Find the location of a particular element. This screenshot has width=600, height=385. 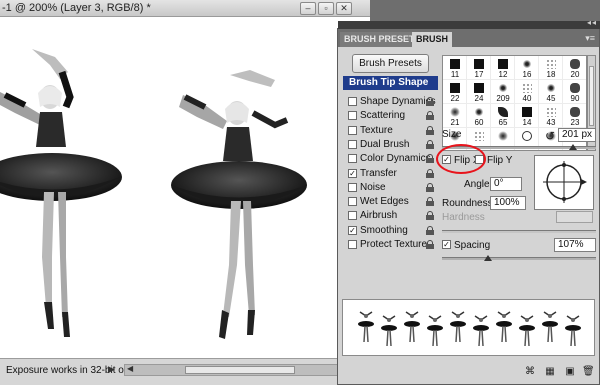

size-slider-knob is located at coordinates (572, 147).